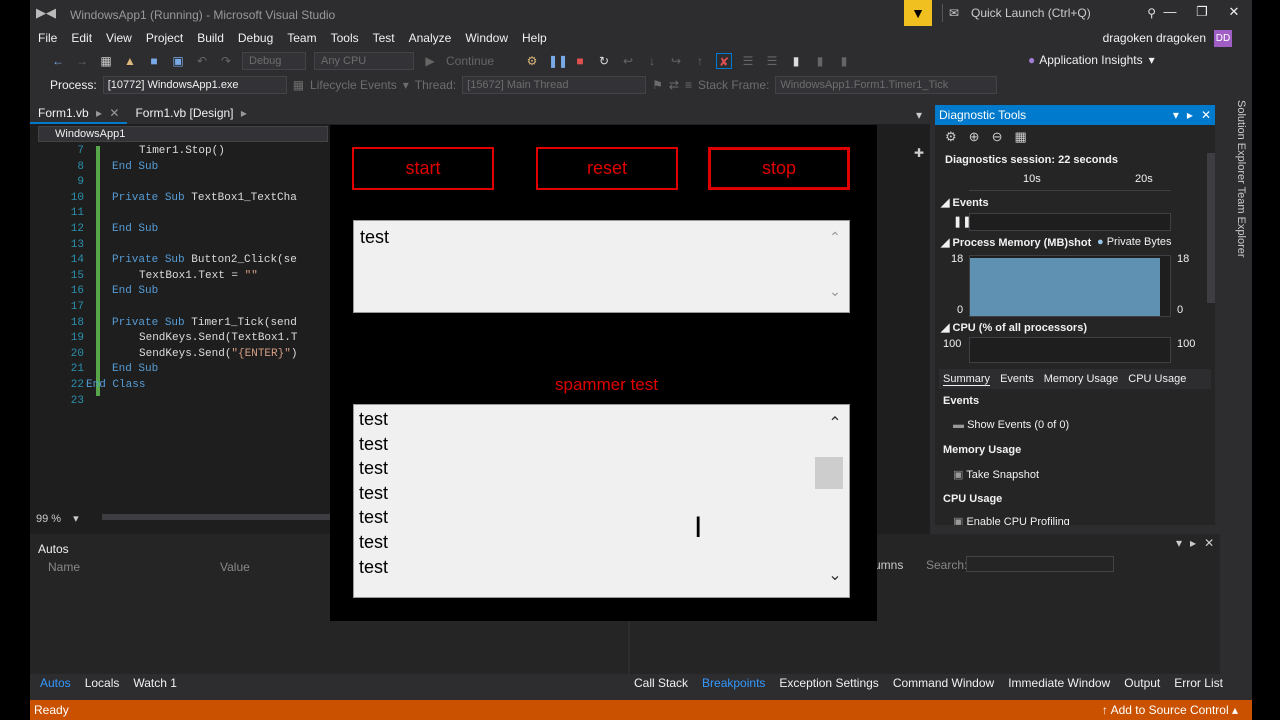 The height and width of the screenshot is (720, 1280). What do you see at coordinates (1193, 543) in the screenshot?
I see `pane-pin-icon: ▸` at bounding box center [1193, 543].